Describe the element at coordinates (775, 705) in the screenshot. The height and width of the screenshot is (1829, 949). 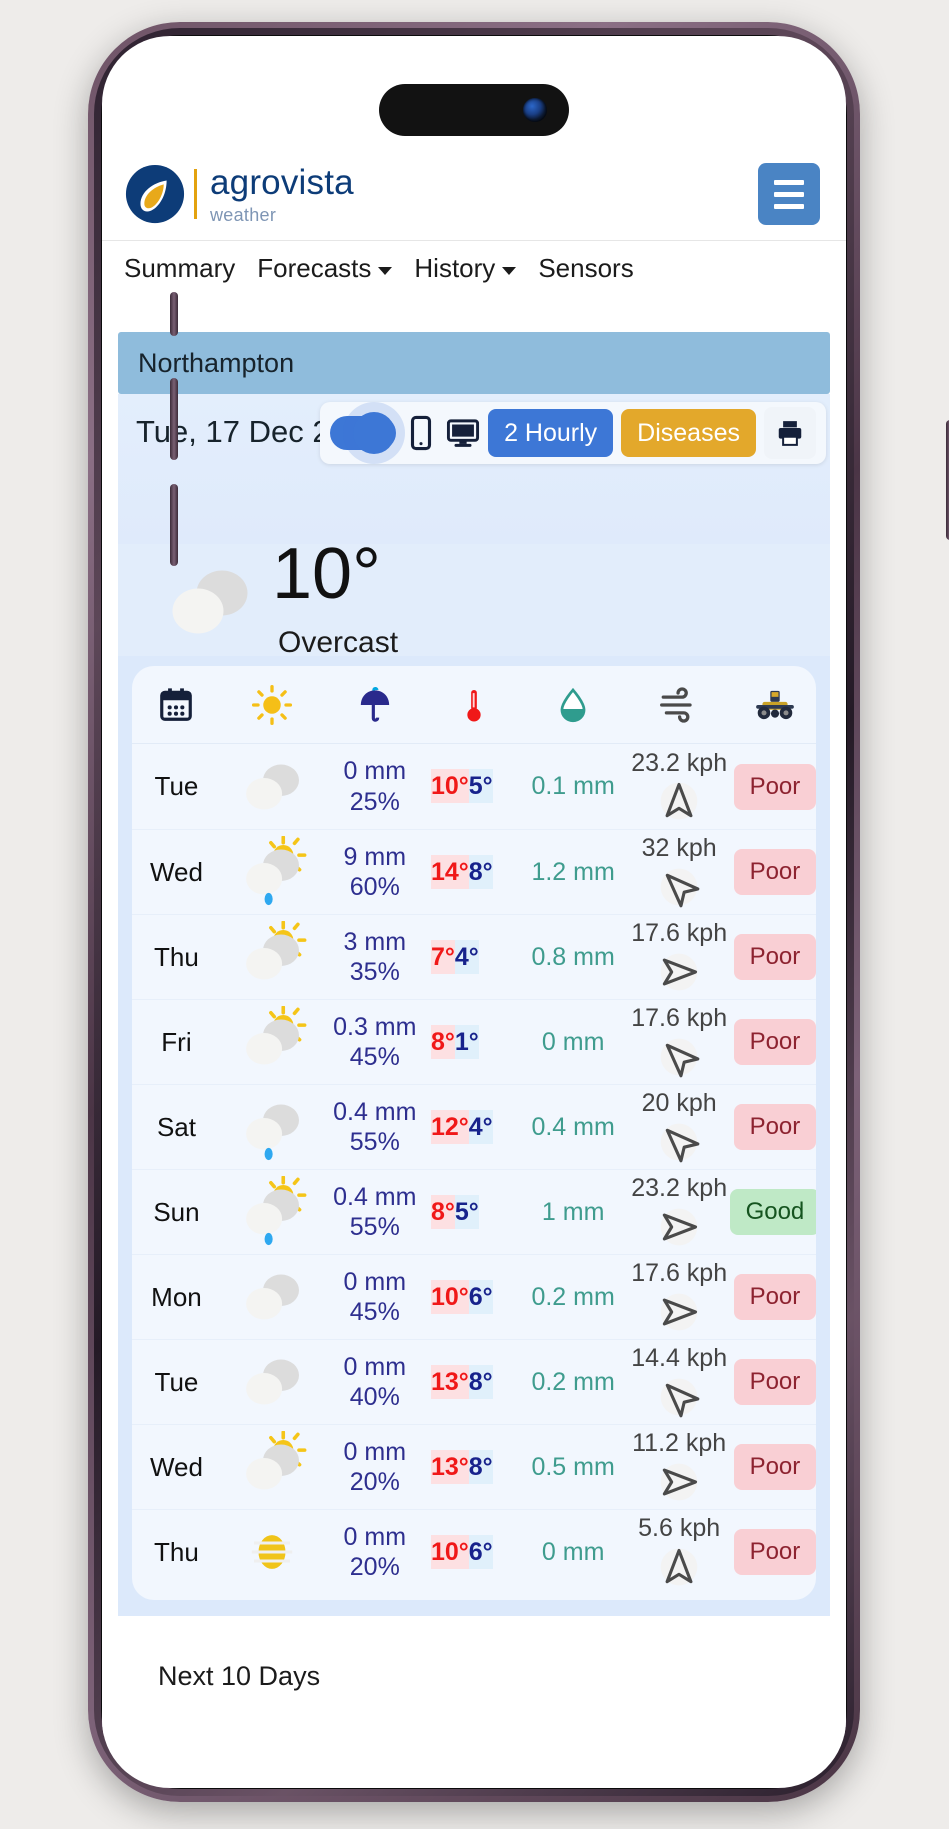
I see `header-cell-spray` at that location.